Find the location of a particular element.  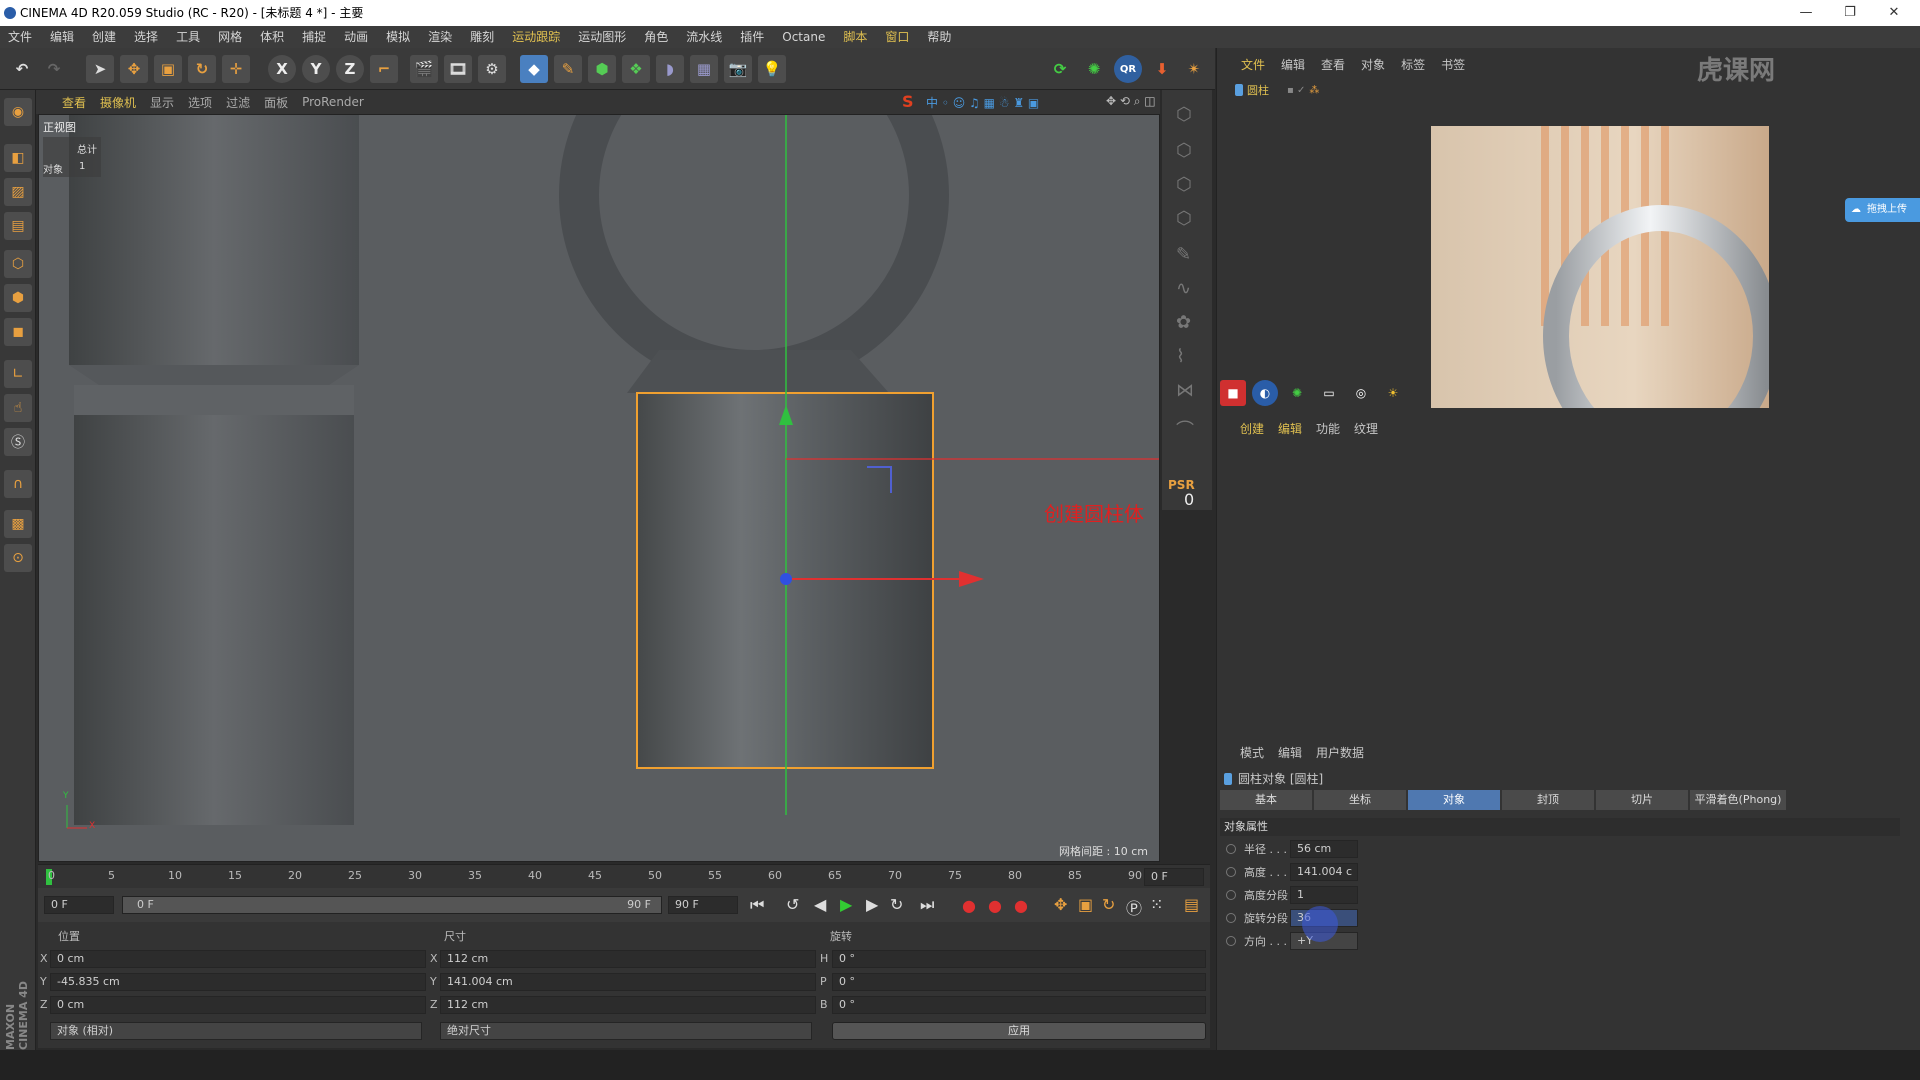

keyframe-help-icon: ● is located at coordinates (1021, 905).